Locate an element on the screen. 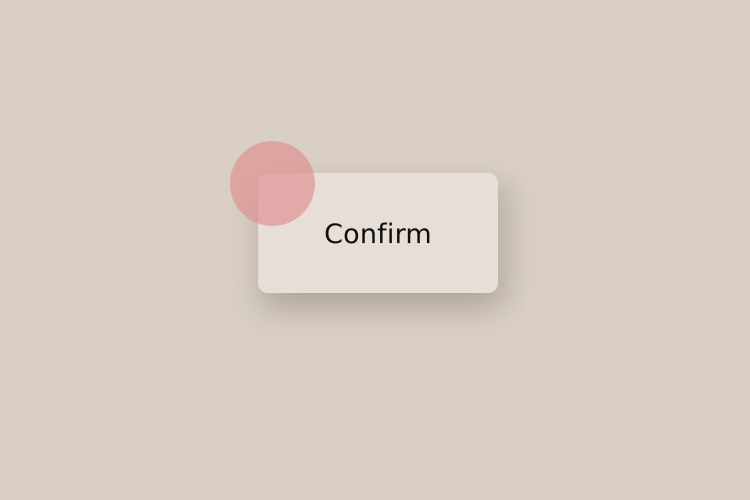 The height and width of the screenshot is (500, 750). accent-circle is located at coordinates (272, 183).